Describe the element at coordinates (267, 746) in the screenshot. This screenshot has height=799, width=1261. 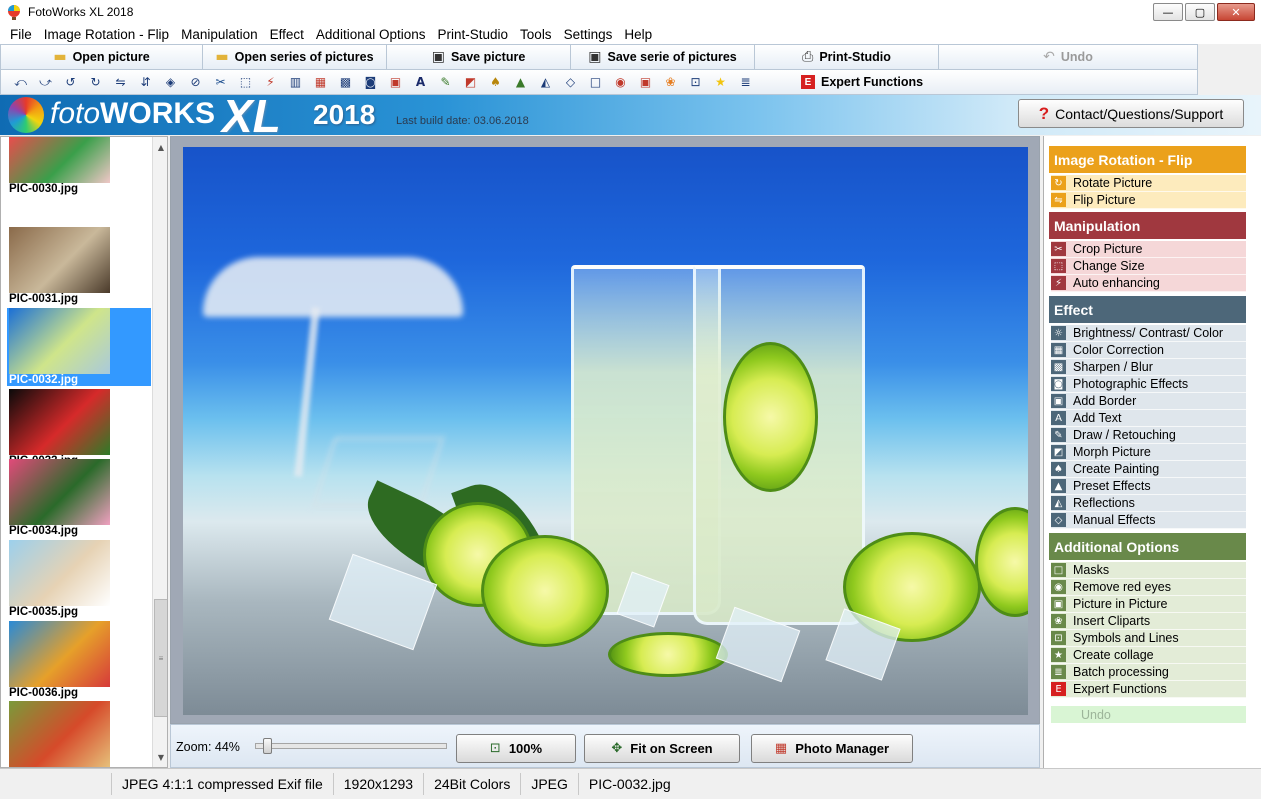
I see `zoom-handle` at that location.